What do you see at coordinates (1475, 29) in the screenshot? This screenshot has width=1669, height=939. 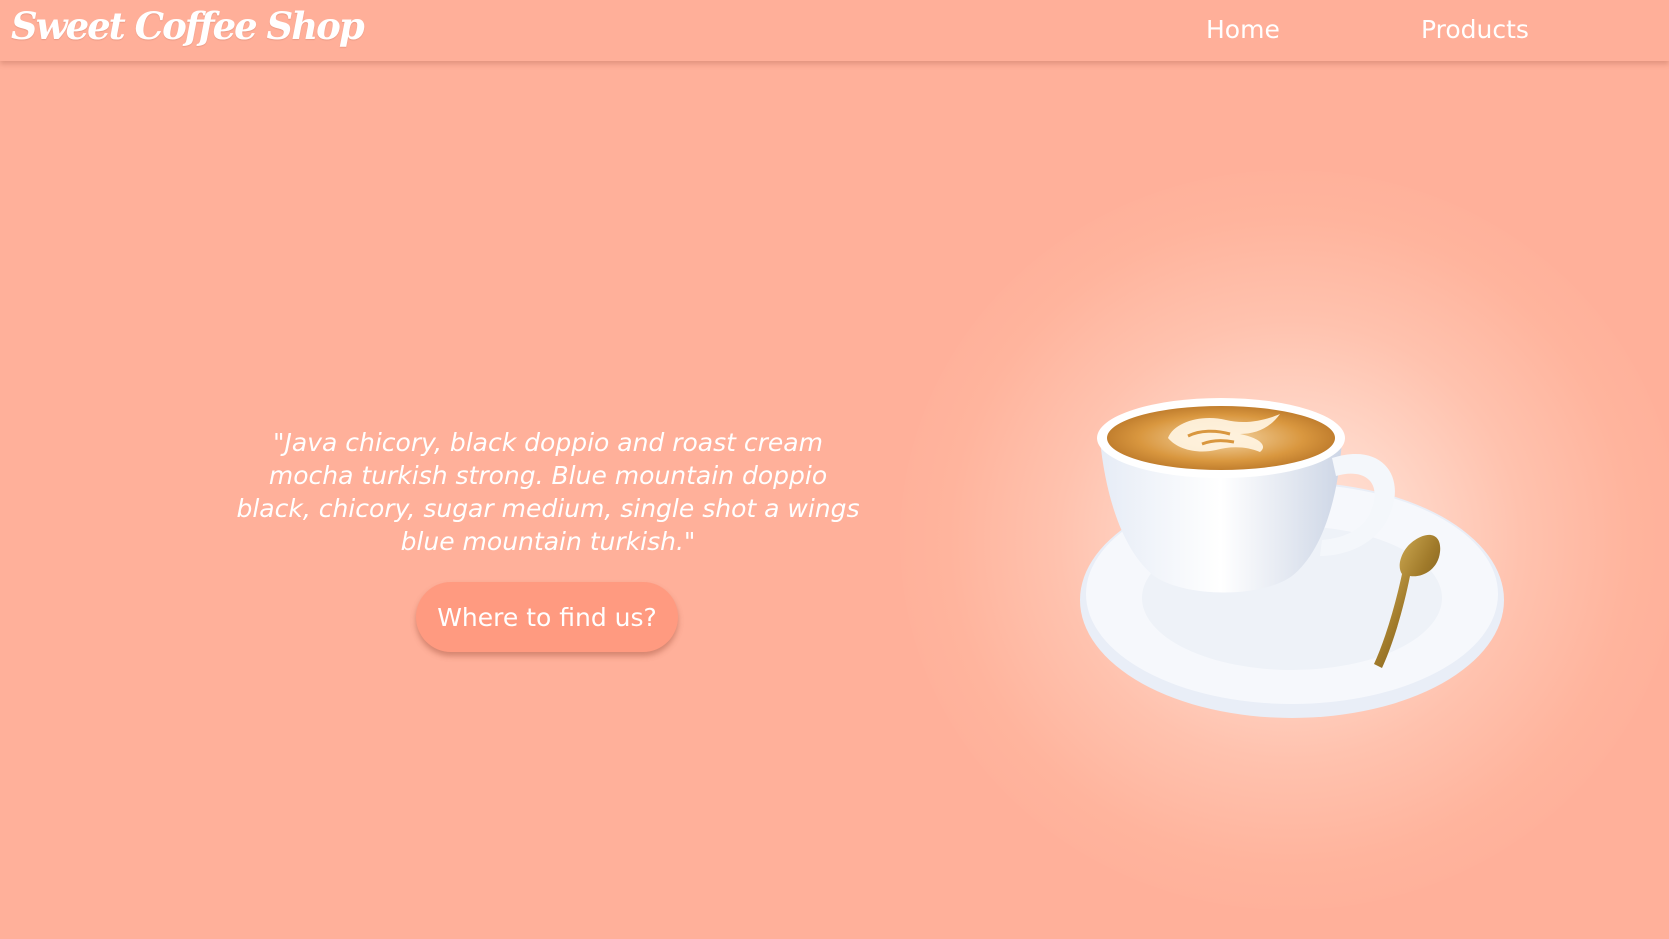 I see `nav-products-link: Products` at bounding box center [1475, 29].